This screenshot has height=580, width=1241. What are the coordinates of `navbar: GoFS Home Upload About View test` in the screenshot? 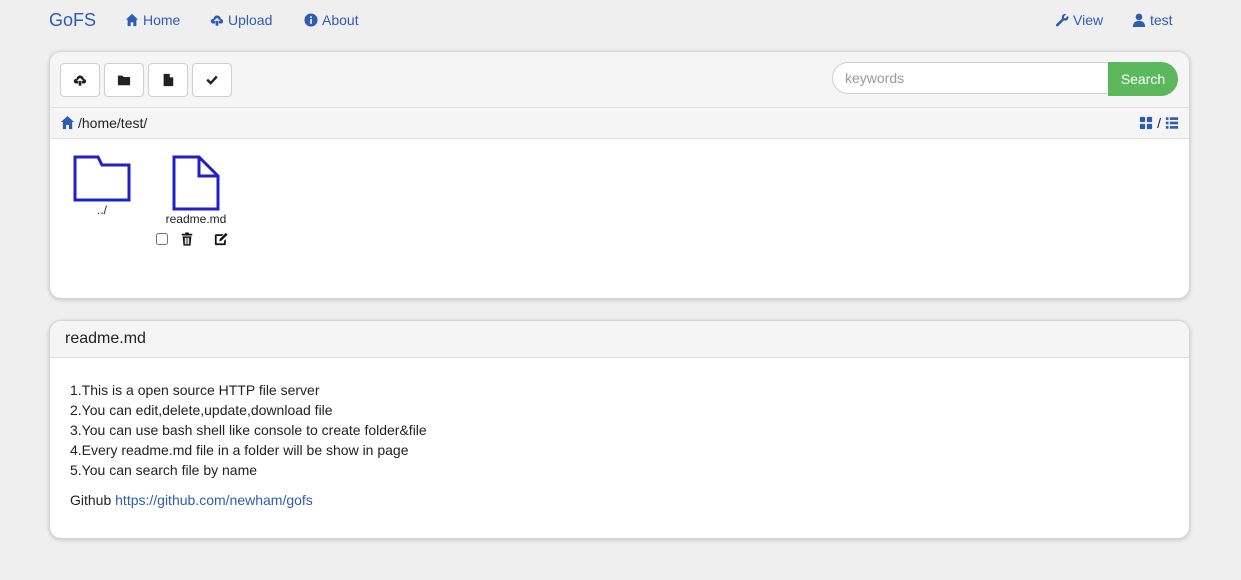 It's located at (620, 22).